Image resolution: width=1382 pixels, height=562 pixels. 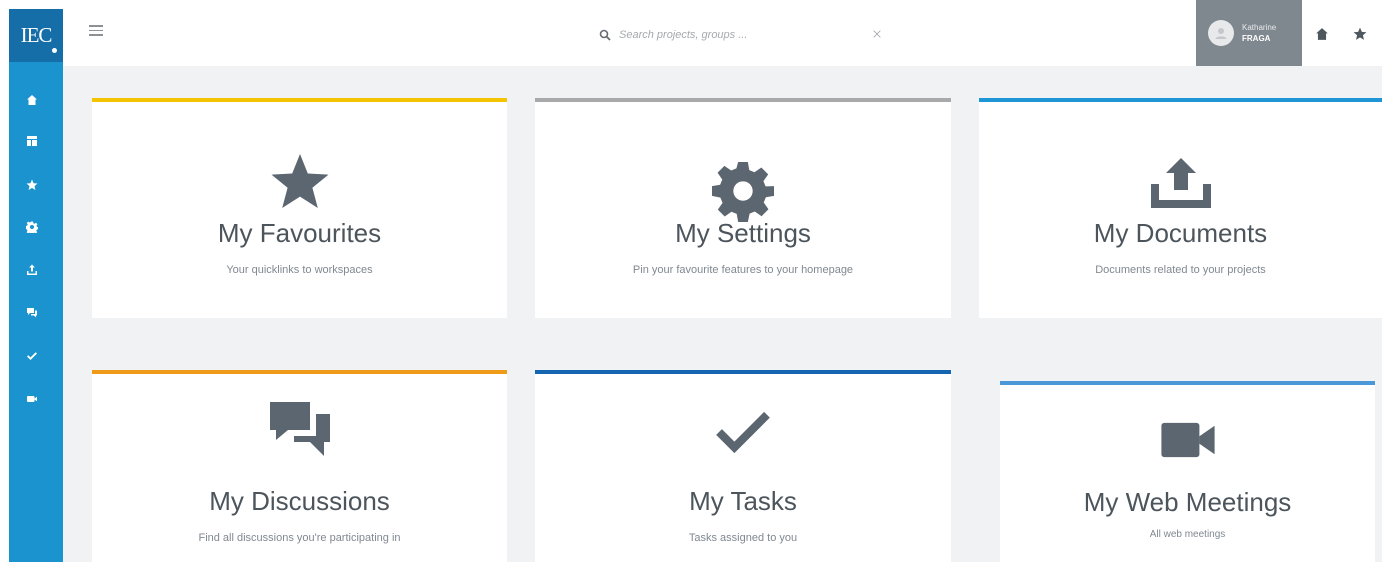 What do you see at coordinates (714, 35) in the screenshot?
I see `search-input` at bounding box center [714, 35].